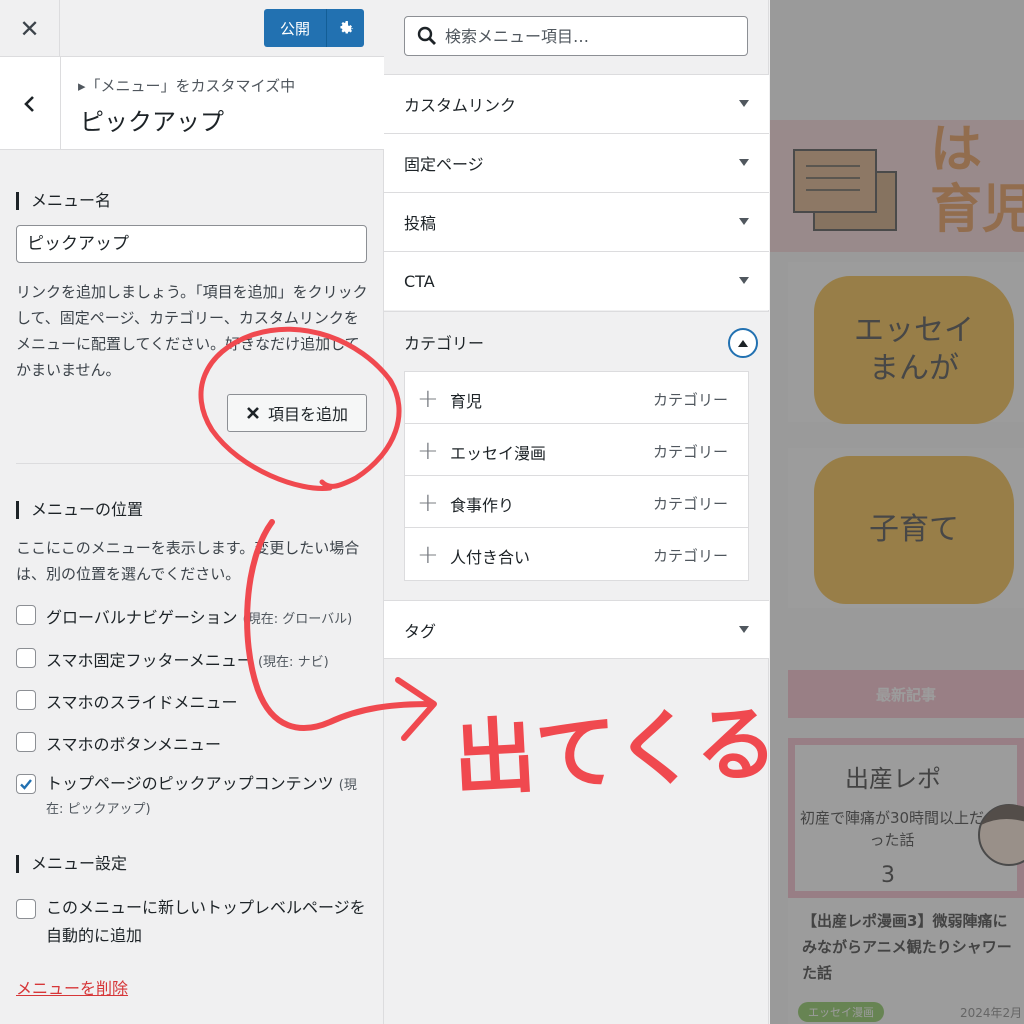 The height and width of the screenshot is (1024, 1024). What do you see at coordinates (841, 1012) in the screenshot?
I see `post-category-badge: エッセイ漫画` at bounding box center [841, 1012].